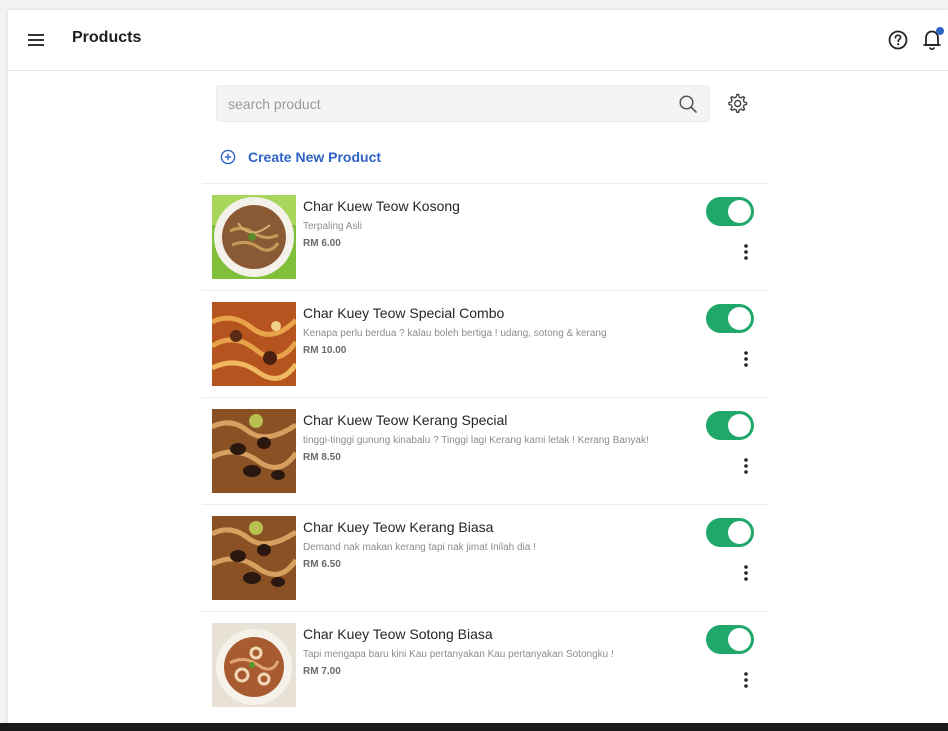 This screenshot has height=731, width=948. What do you see at coordinates (398, 527) in the screenshot?
I see `product-name: Char Kuey Teow Kerang Biasa` at bounding box center [398, 527].